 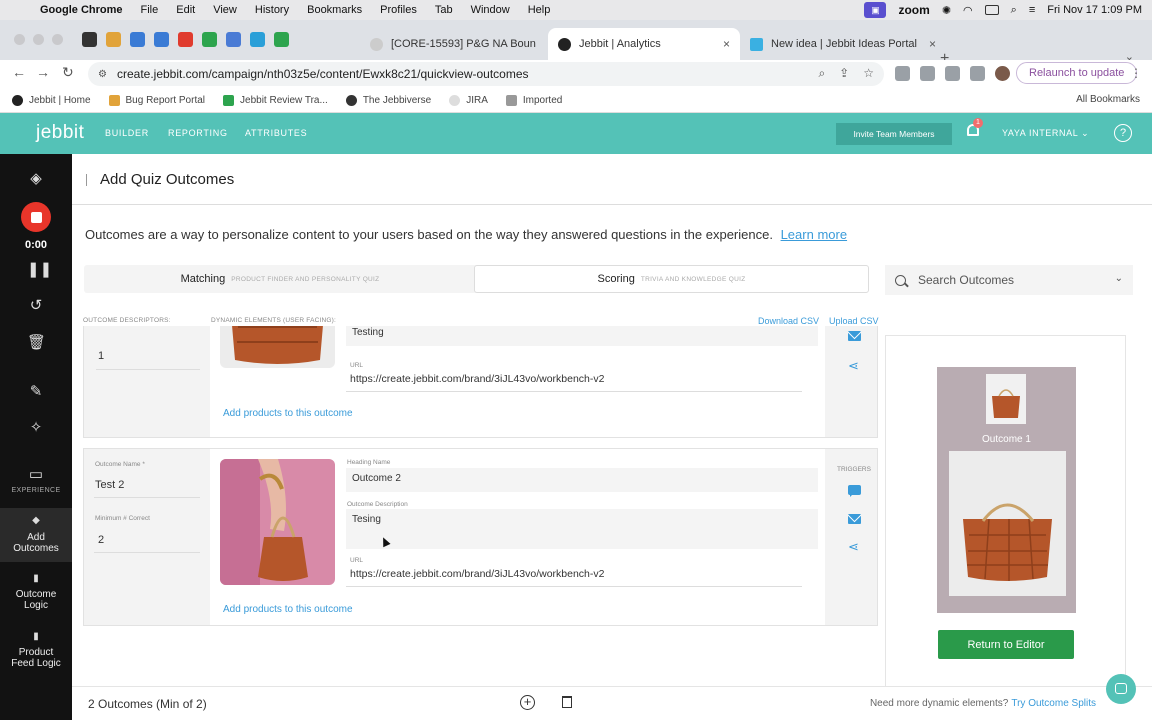 I want to click on nav-builder: BUILDER, so click(x=127, y=133).